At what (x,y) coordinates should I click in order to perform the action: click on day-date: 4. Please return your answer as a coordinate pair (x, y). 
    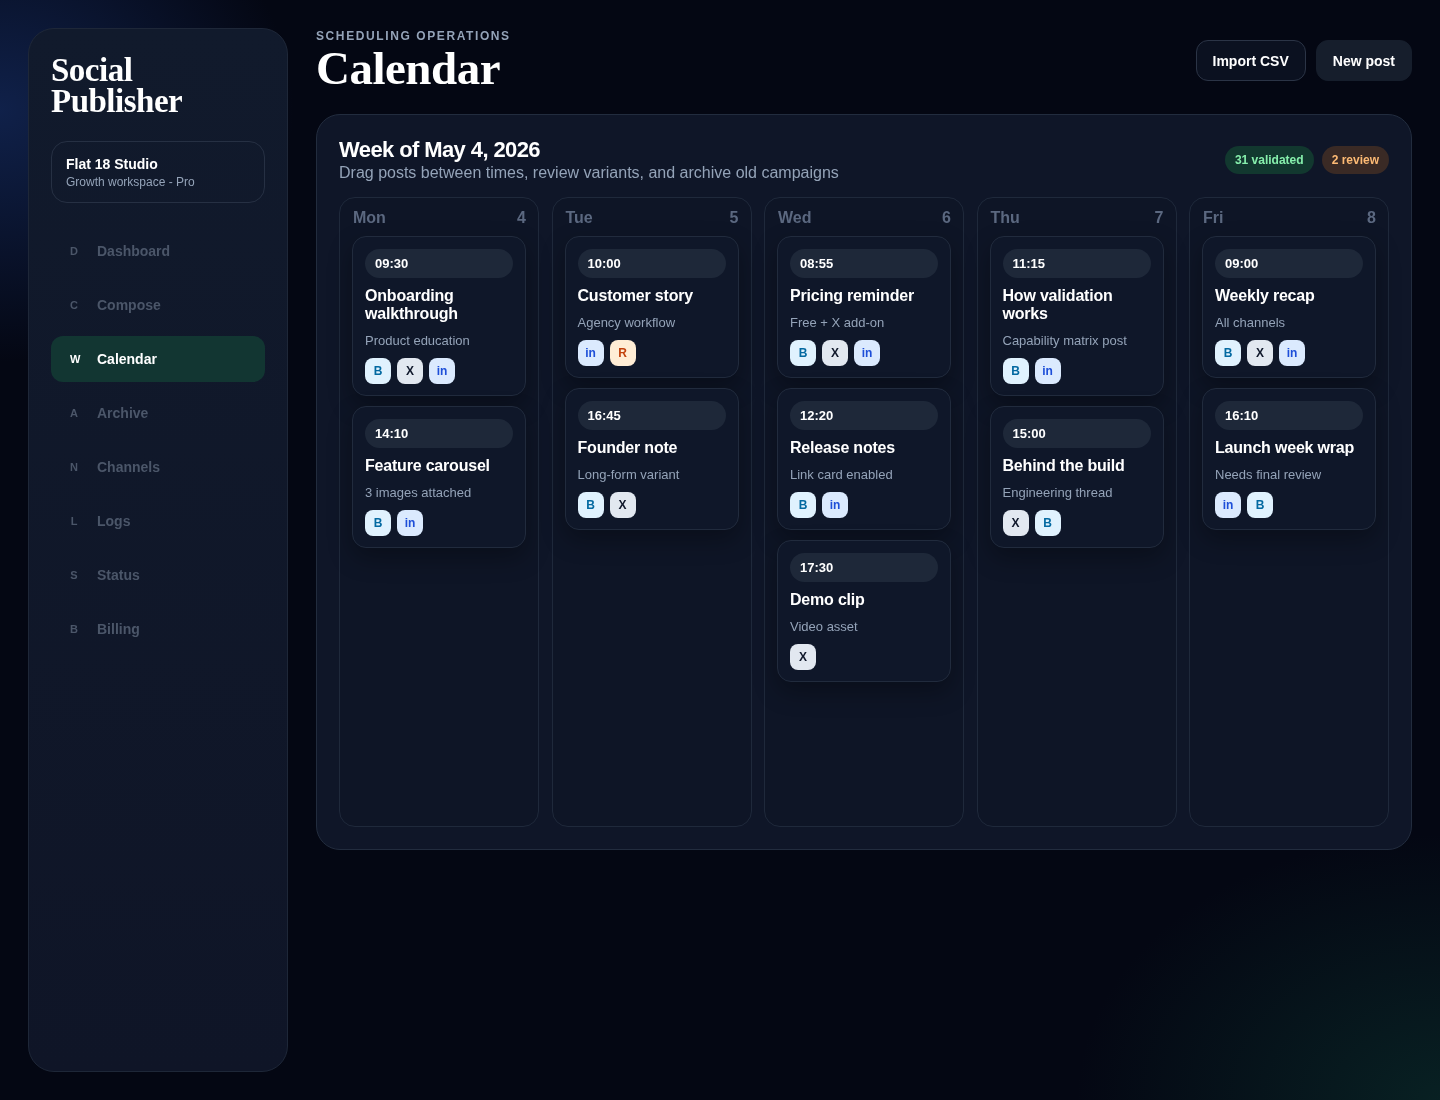
    Looking at the image, I should click on (521, 217).